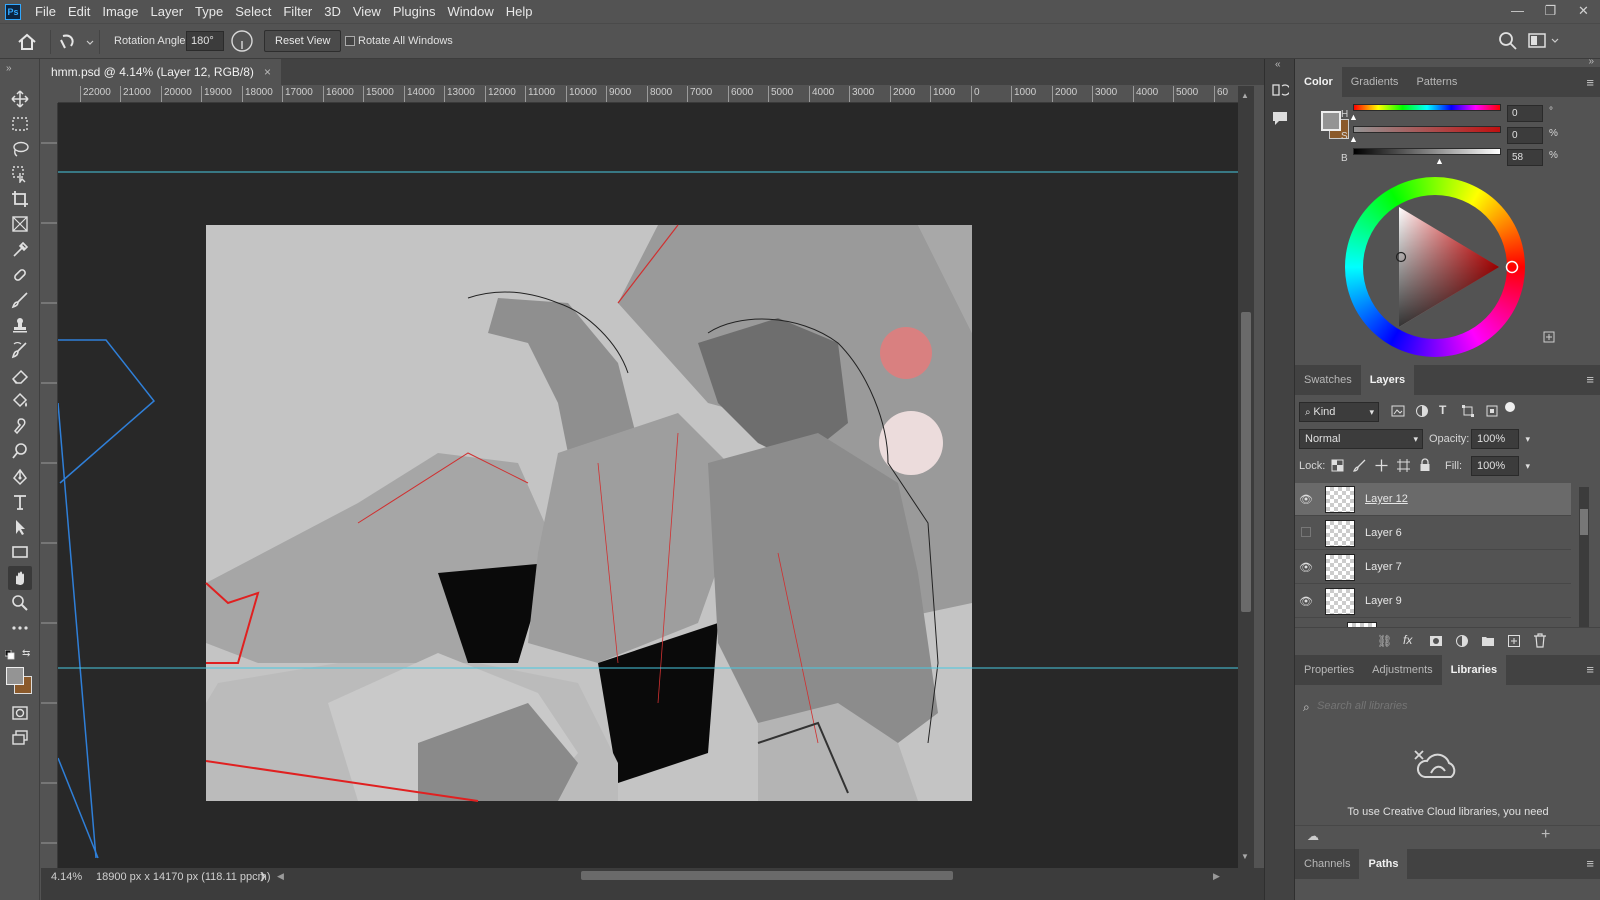 The height and width of the screenshot is (900, 1600). I want to click on lock-image-icon, so click(1359, 467).